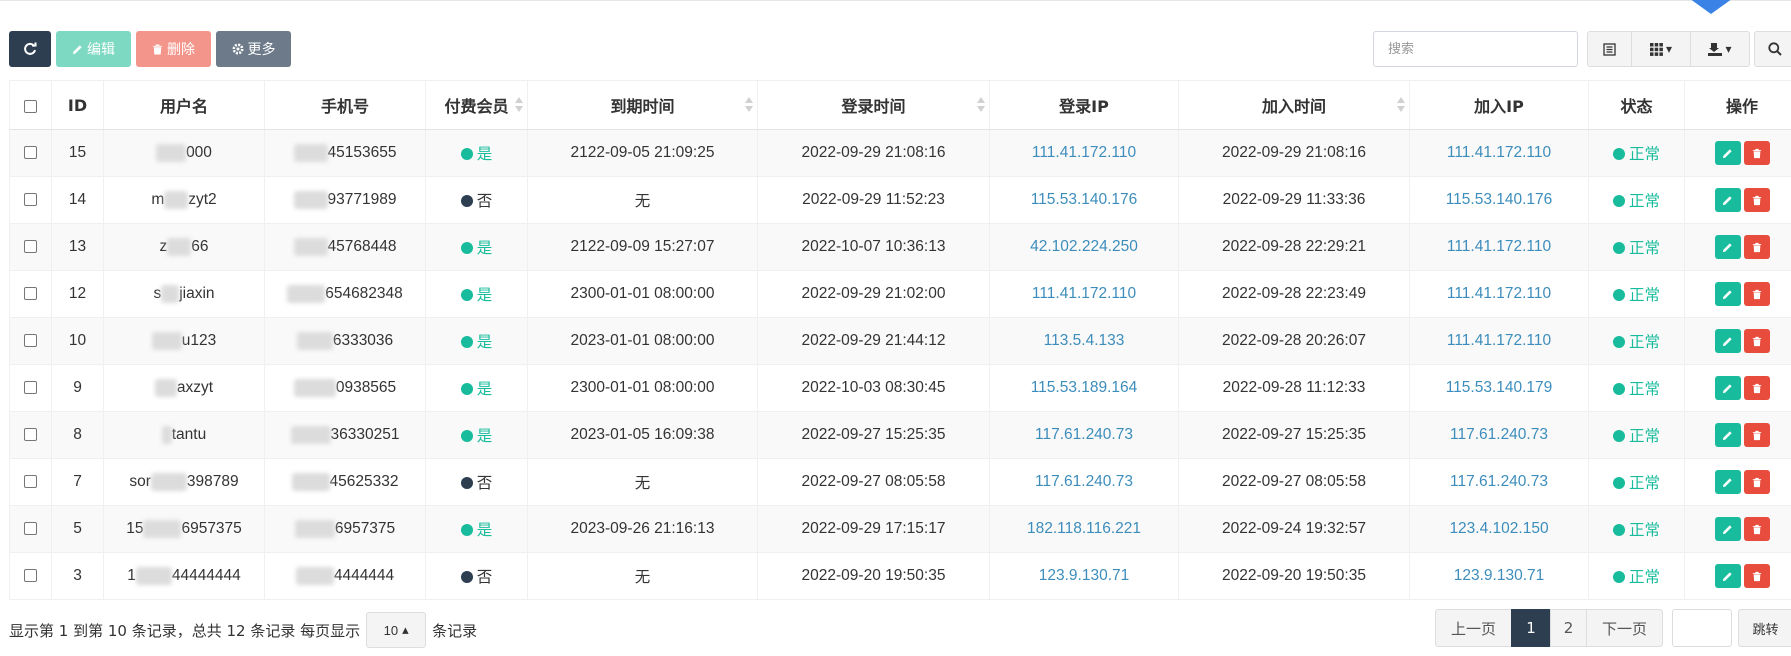  Describe the element at coordinates (253, 49) in the screenshot. I see `more-button: 更多` at that location.